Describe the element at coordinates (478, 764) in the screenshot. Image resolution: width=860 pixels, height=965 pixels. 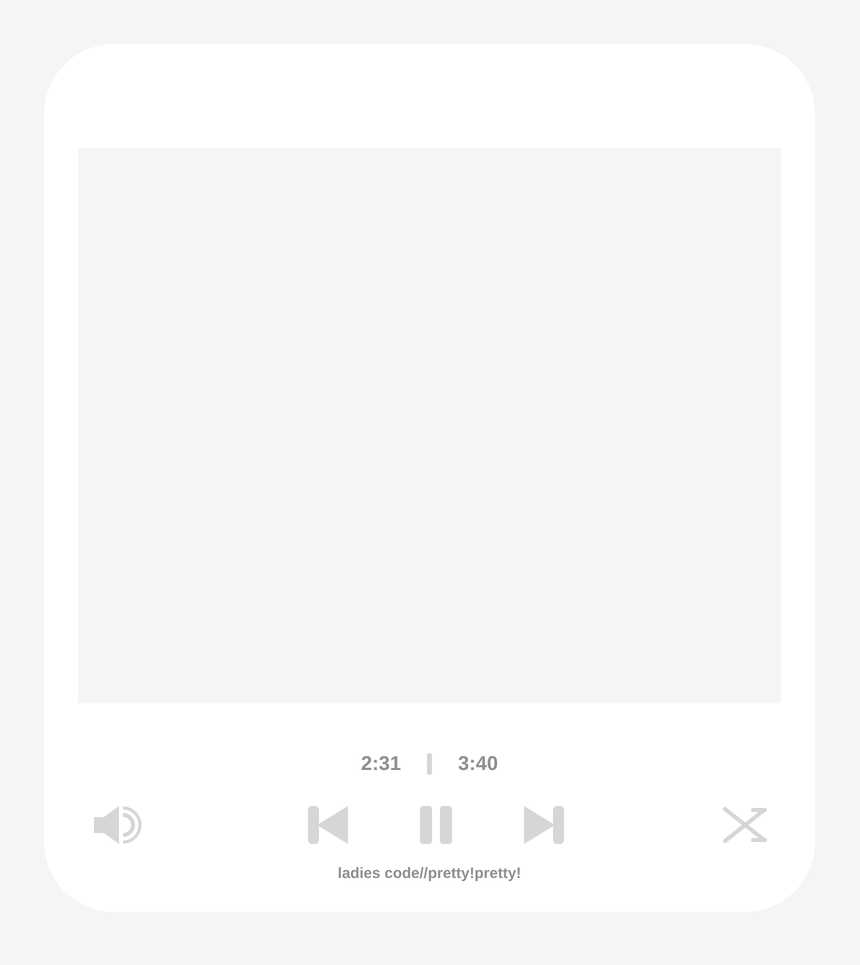
I see `total-time: 3:40` at that location.